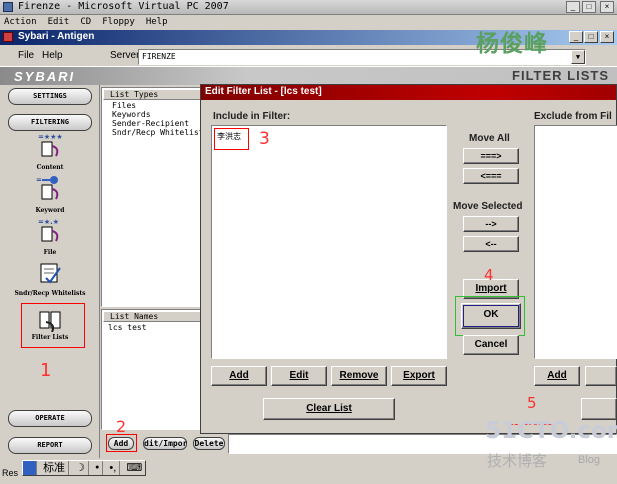  I want to click on exclude-label: Exclude from Fil, so click(573, 116).